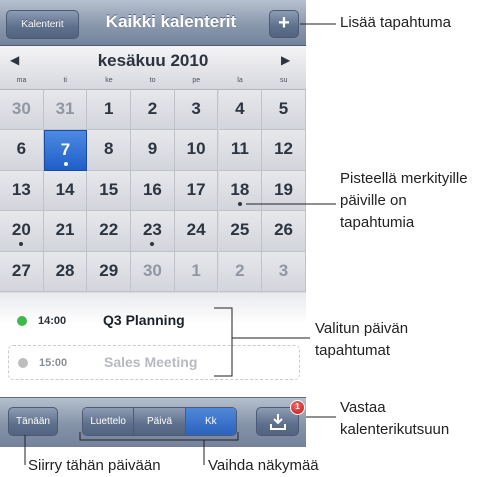  What do you see at coordinates (14, 60) in the screenshot?
I see `prev-month-icon: ◀` at bounding box center [14, 60].